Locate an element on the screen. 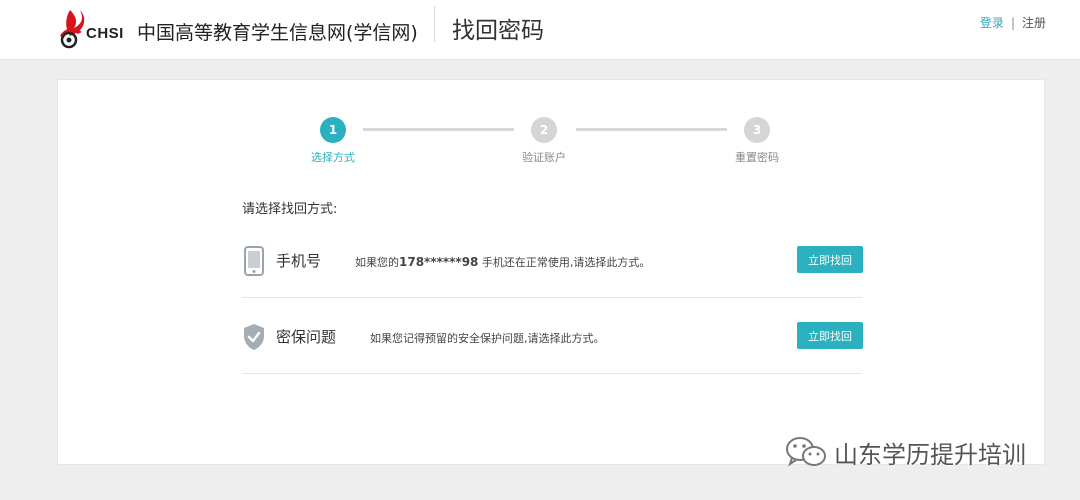 The height and width of the screenshot is (500, 1080). login-link: 登录 is located at coordinates (992, 23).